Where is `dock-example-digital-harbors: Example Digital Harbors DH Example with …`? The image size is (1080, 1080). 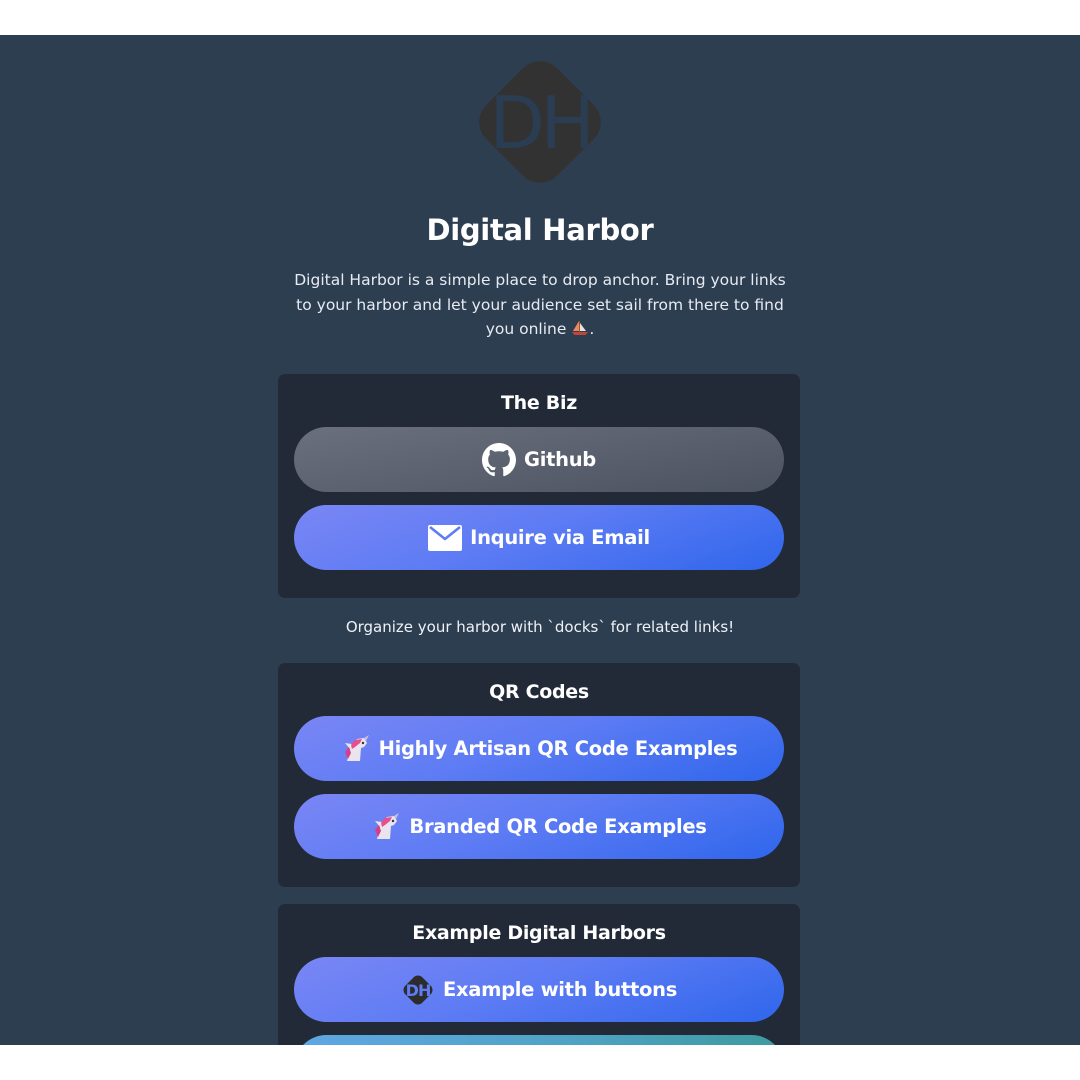
dock-example-digital-harbors: Example Digital Harbors DH Example with … is located at coordinates (539, 974).